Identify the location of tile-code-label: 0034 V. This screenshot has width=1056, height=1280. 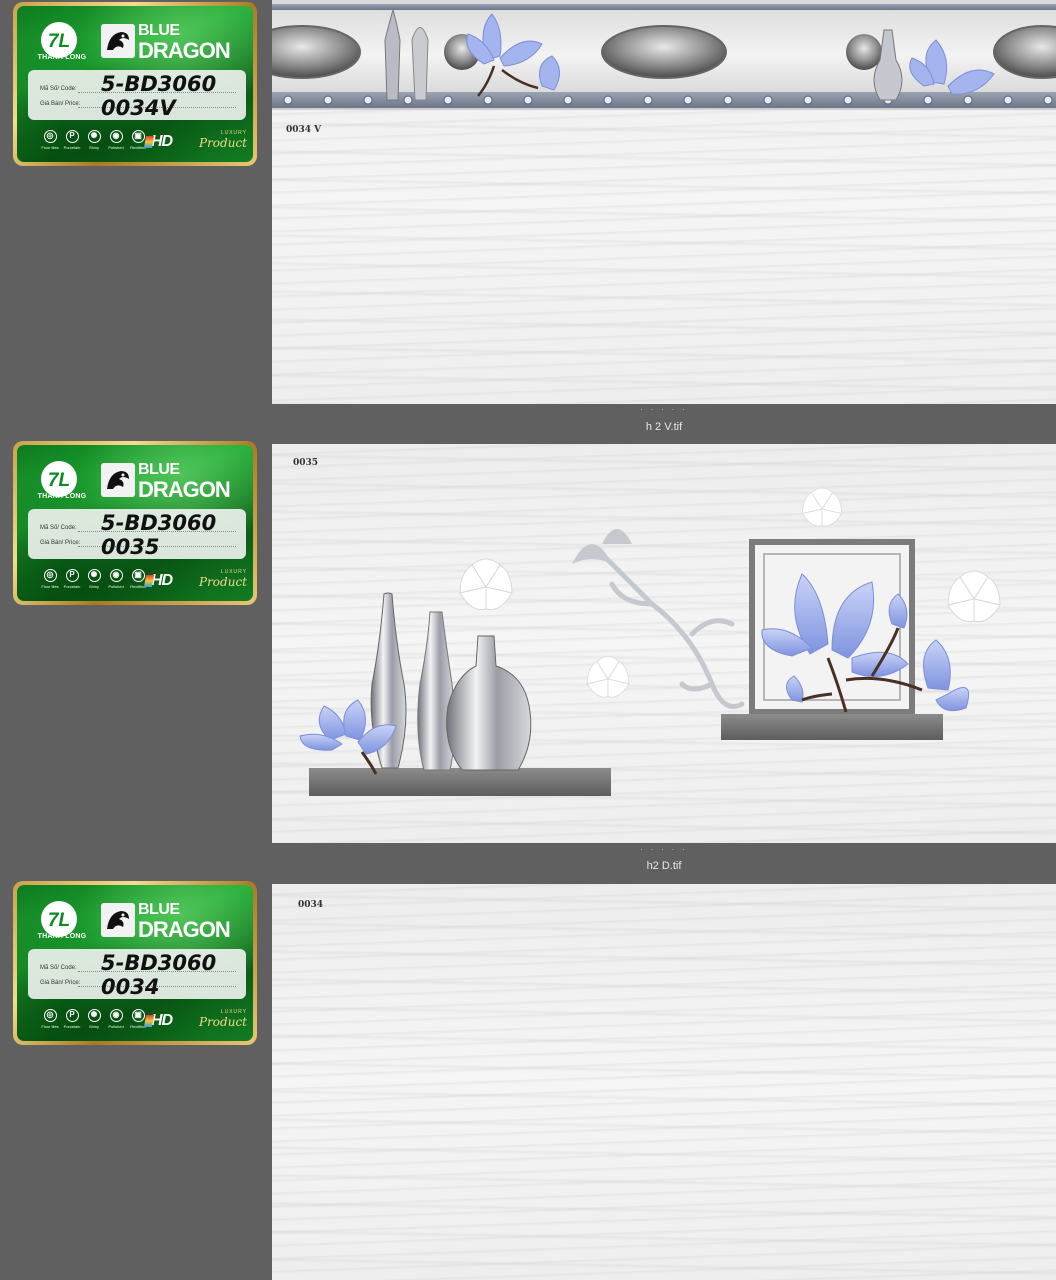
(304, 130).